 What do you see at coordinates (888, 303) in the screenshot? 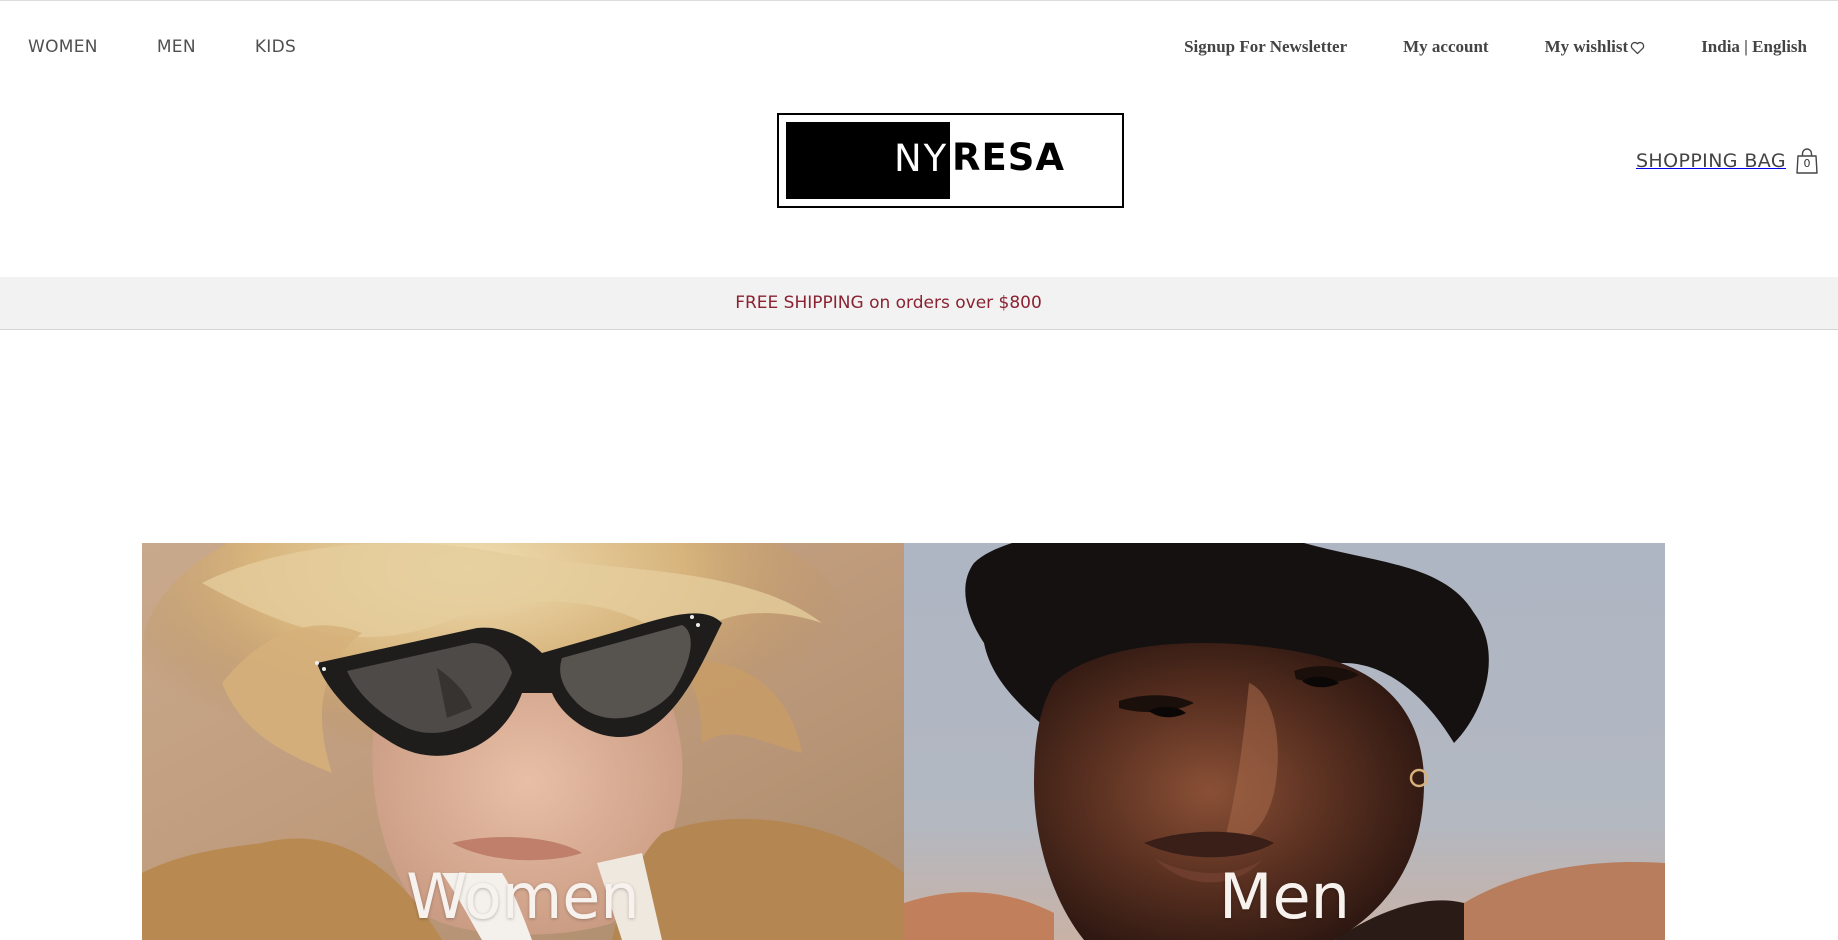
I see `free-shipping-message: FREE SHIPPING on orders over $800` at bounding box center [888, 303].